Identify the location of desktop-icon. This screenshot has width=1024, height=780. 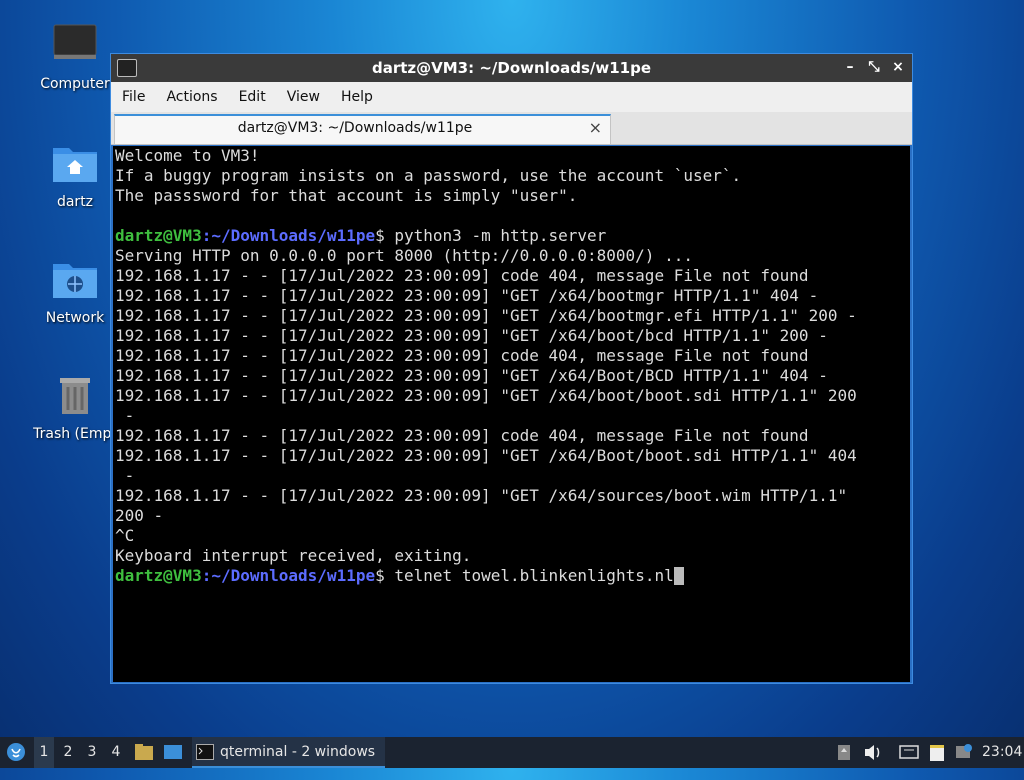
(173, 752).